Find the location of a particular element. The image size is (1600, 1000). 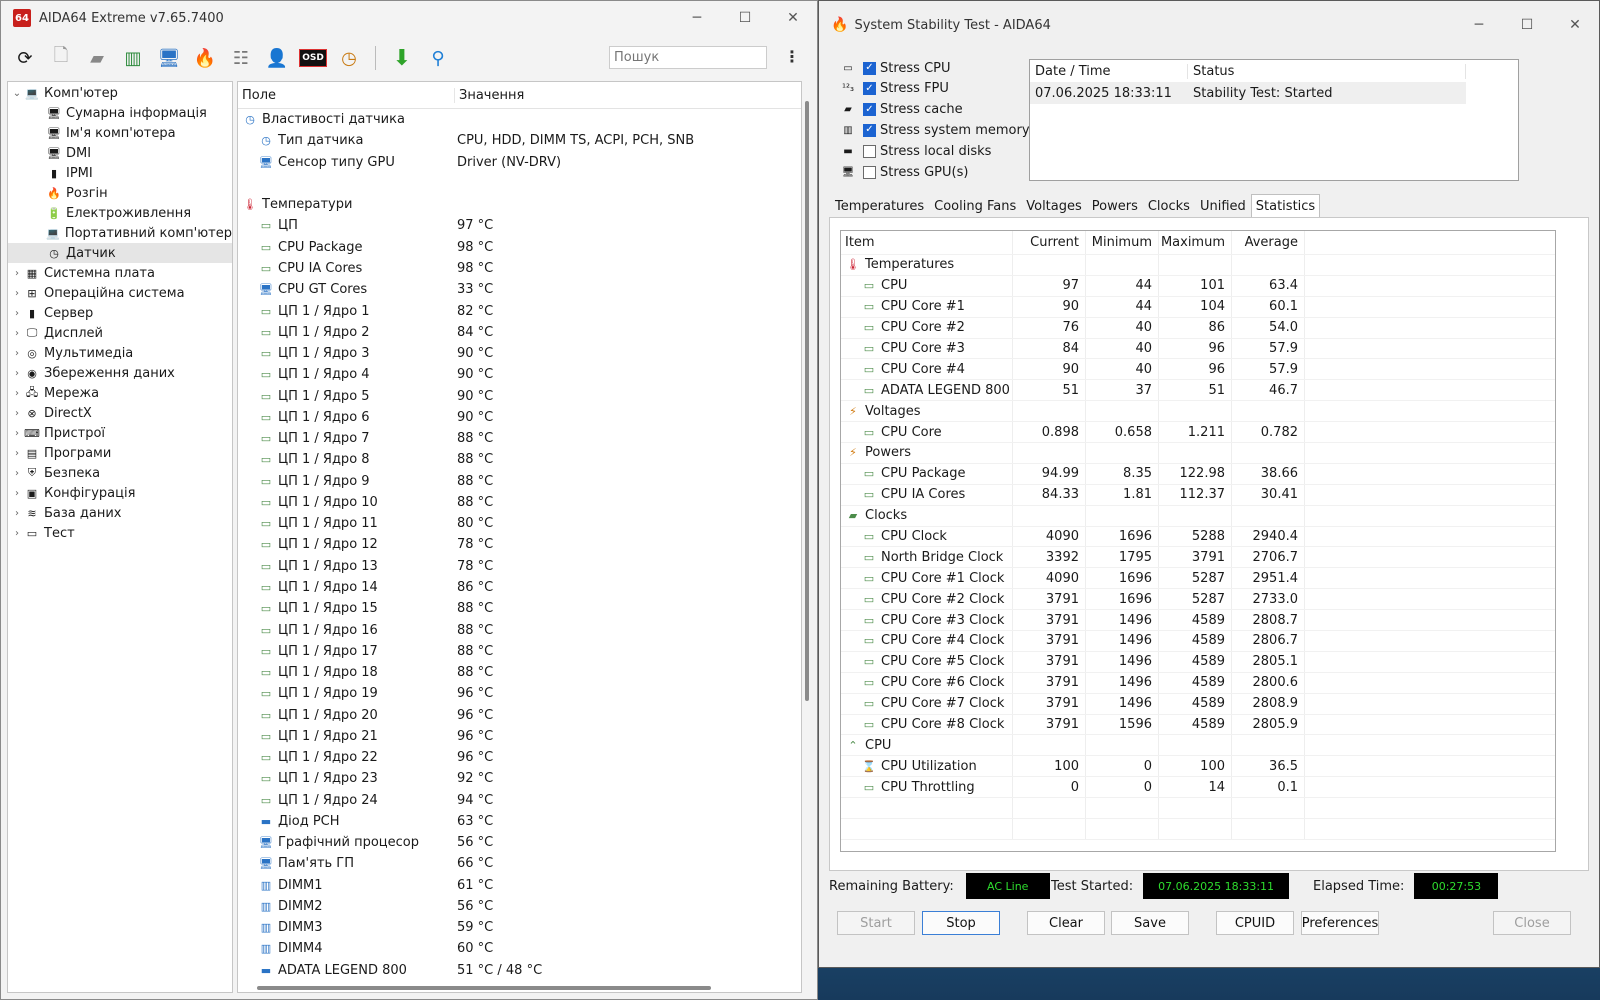

monitor-diagnostics-icon: ☷ is located at coordinates (241, 58).